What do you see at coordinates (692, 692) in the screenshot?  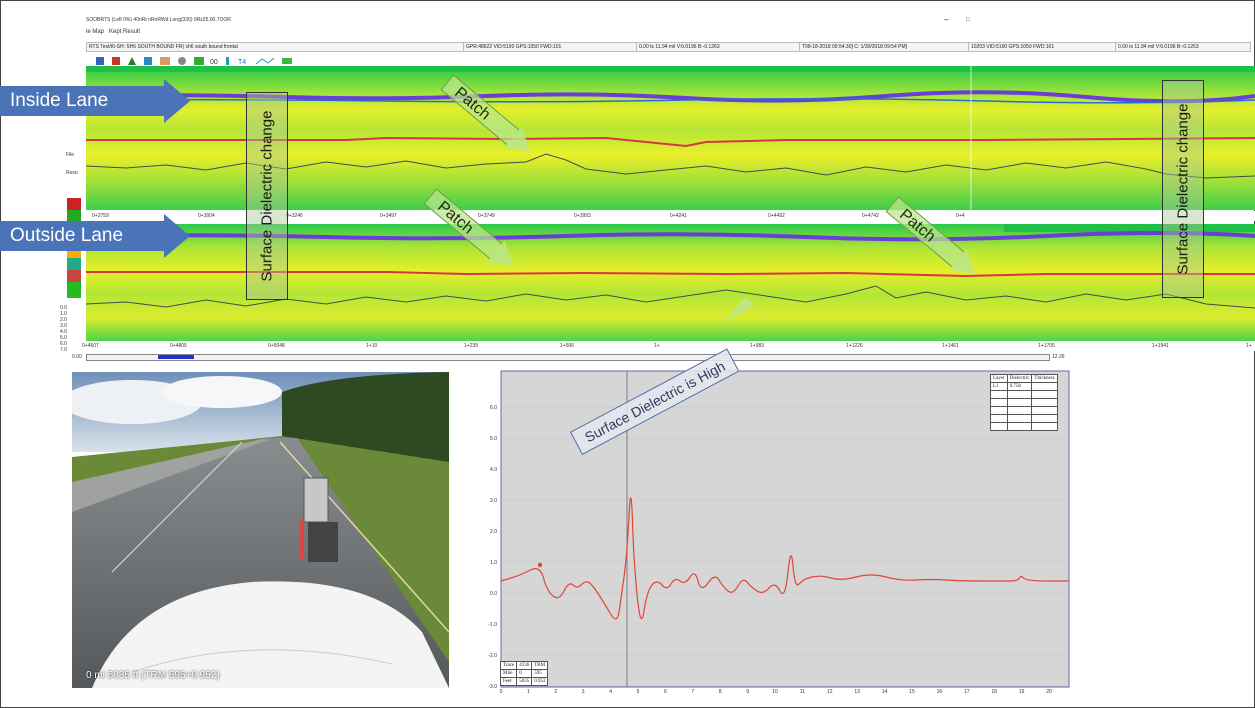 I see `x-tick-label: 7` at bounding box center [692, 692].